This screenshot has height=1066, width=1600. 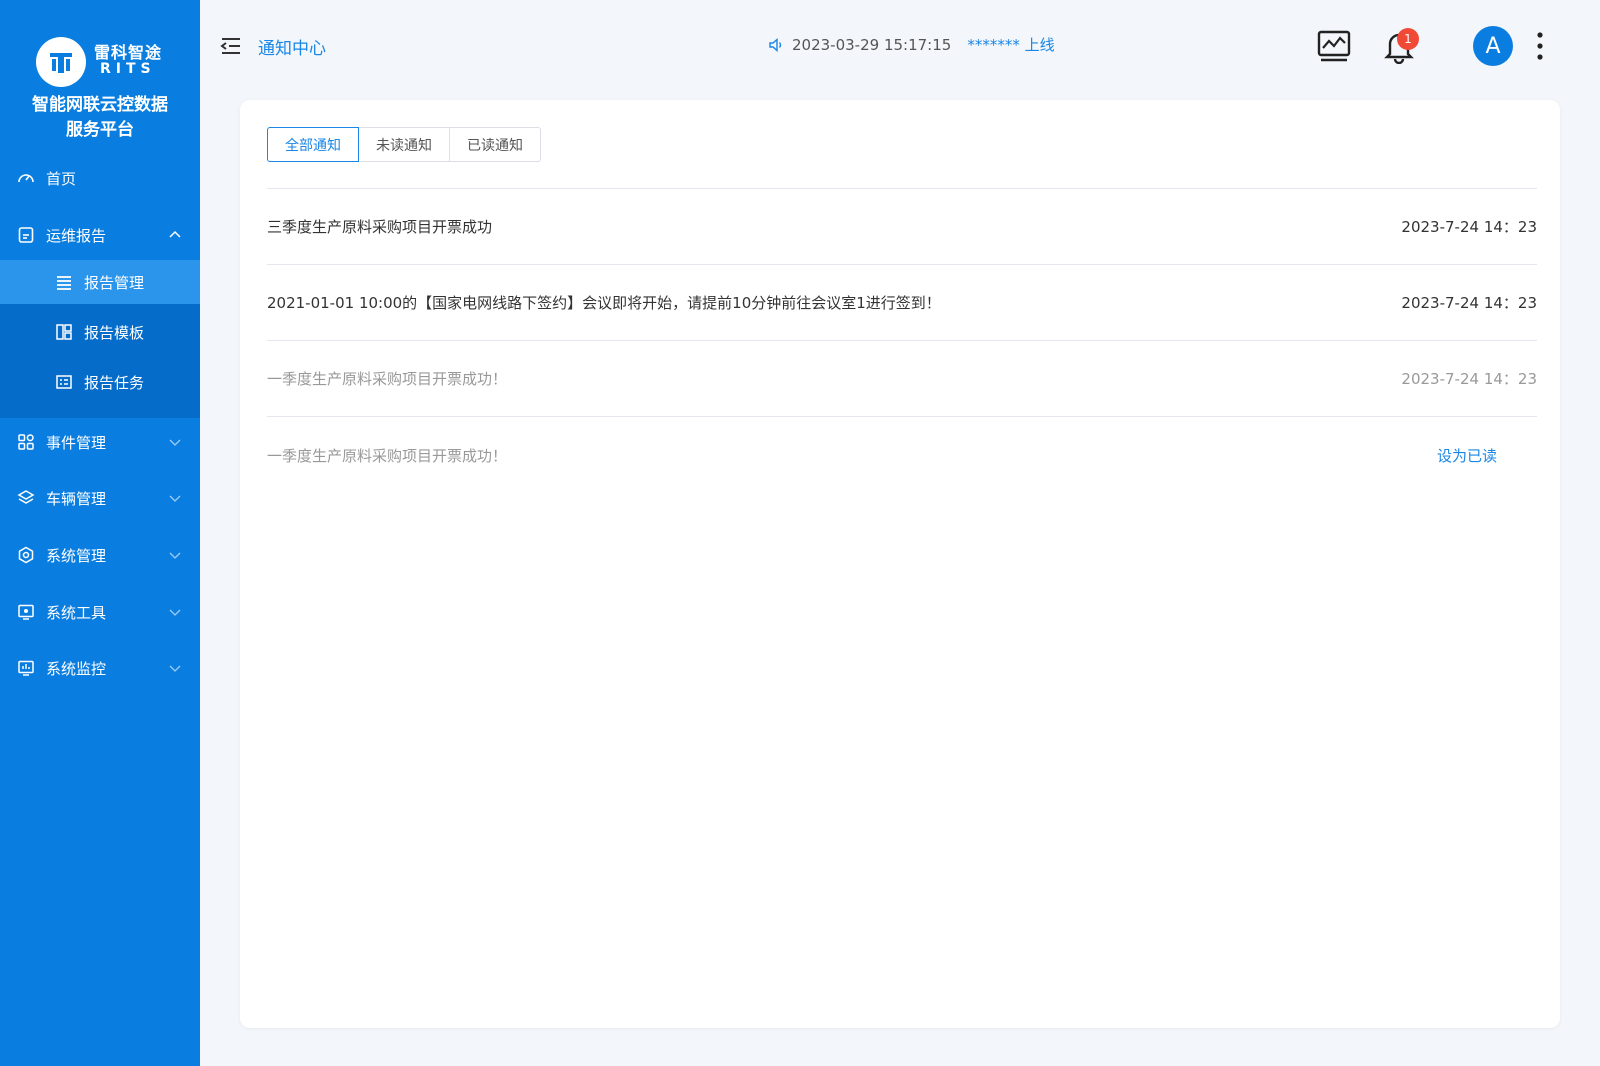 I want to click on online-user-text: ******* 上线, so click(x=1011, y=45).